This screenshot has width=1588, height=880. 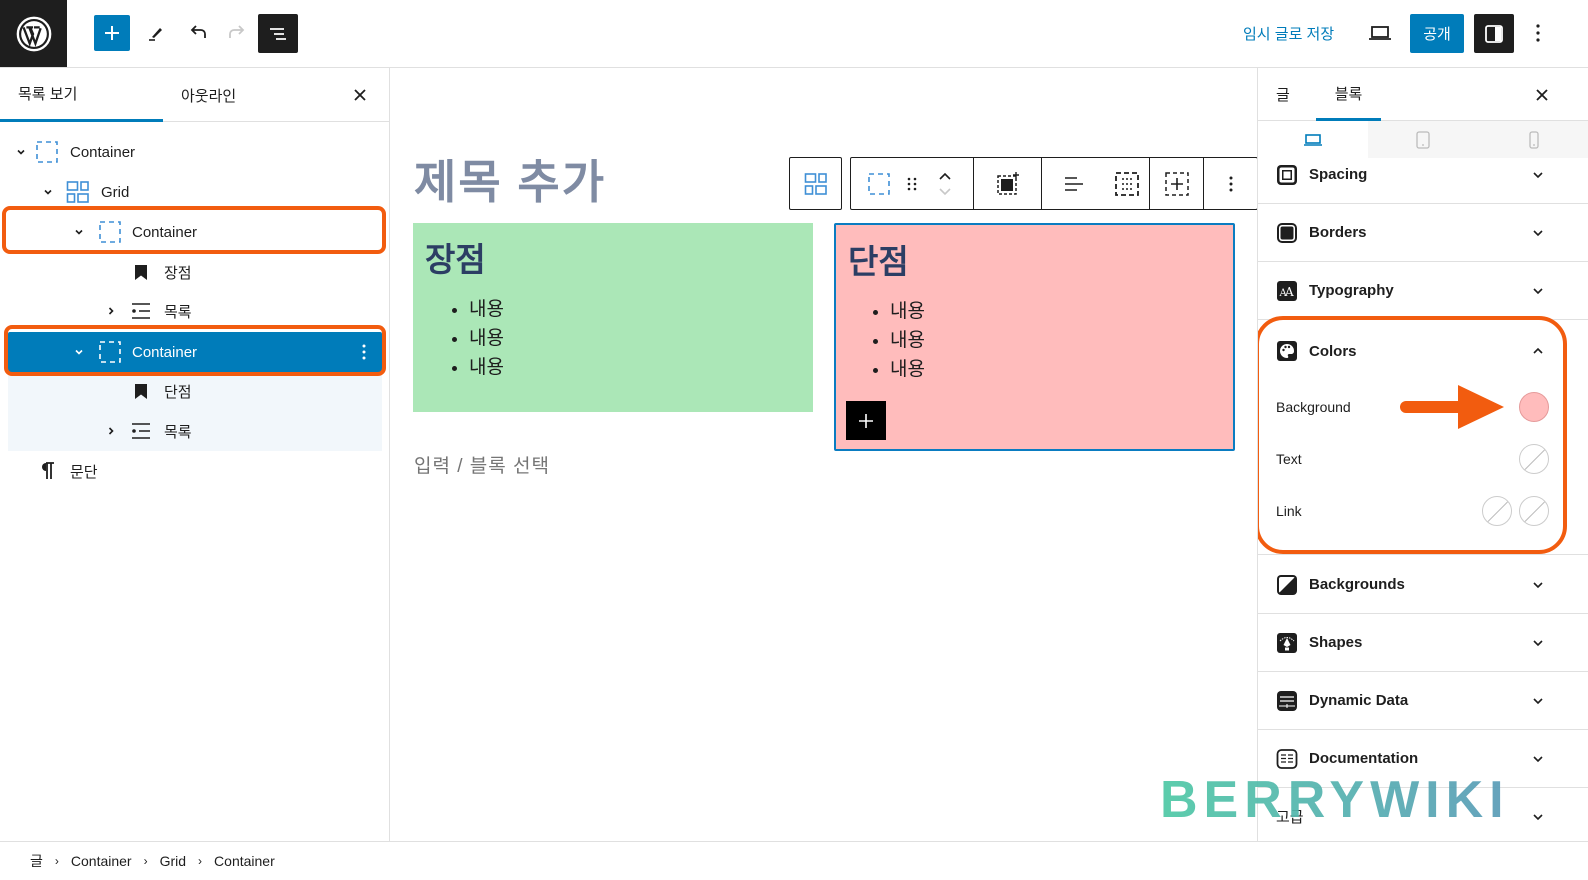 I want to click on grid-dotted-icon, so click(x=1127, y=183).